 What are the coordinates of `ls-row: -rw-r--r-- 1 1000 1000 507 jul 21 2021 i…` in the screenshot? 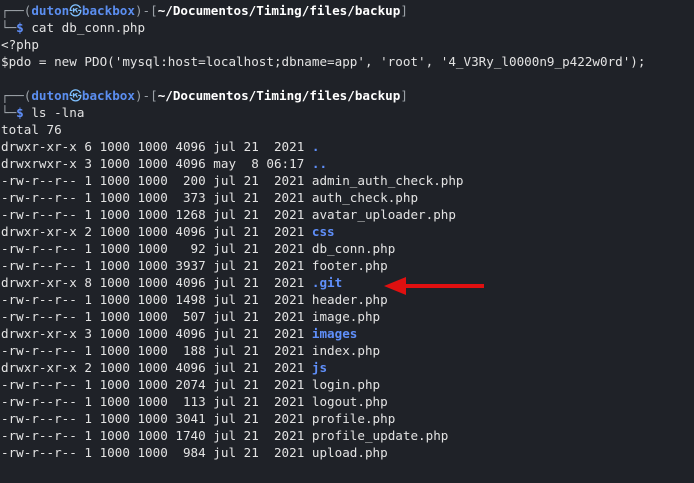 It's located at (347, 316).